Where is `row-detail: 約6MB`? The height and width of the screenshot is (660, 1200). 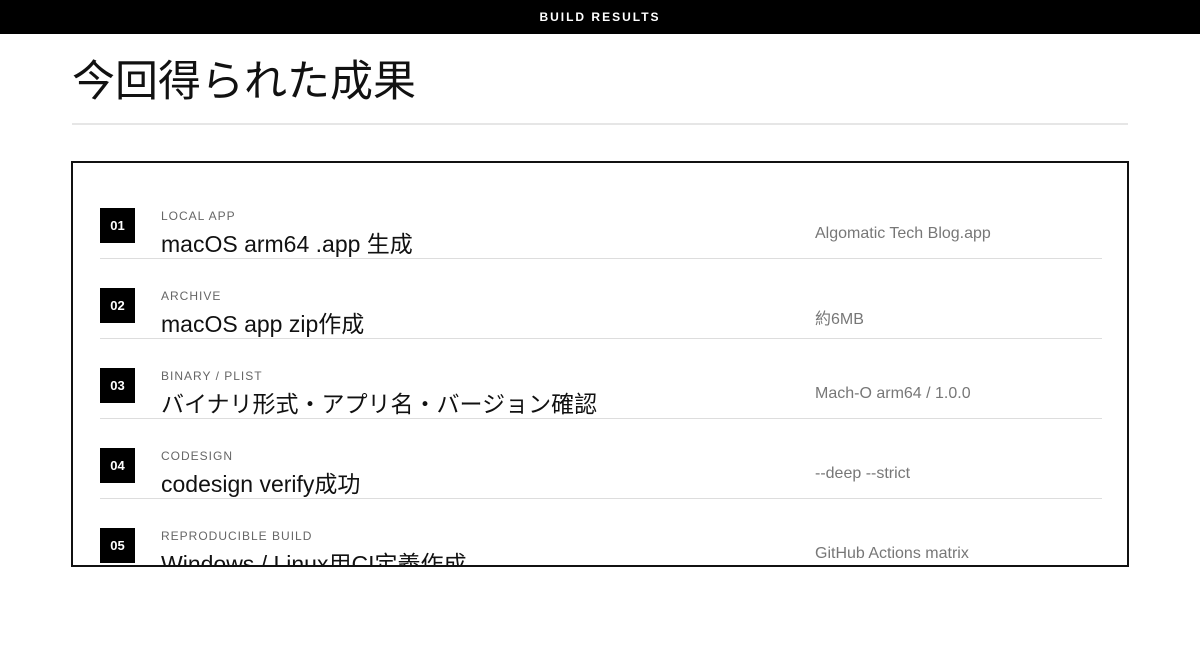 row-detail: 約6MB is located at coordinates (839, 319).